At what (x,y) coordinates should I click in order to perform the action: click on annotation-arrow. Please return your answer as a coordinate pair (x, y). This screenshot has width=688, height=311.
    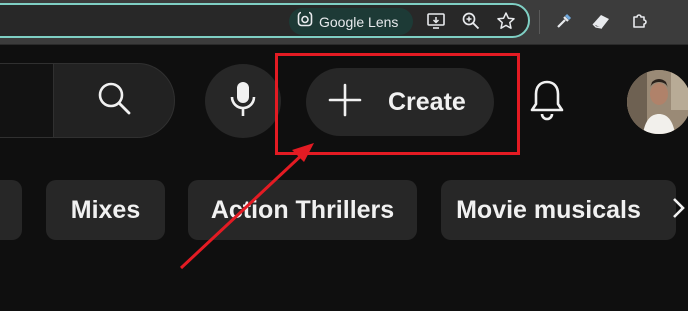
    Looking at the image, I should click on (246, 206).